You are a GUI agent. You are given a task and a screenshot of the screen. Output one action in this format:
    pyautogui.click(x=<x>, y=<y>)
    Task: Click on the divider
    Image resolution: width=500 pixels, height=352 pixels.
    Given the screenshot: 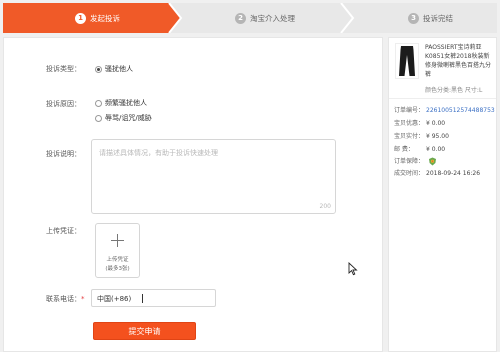 What is the action you would take?
    pyautogui.click(x=442, y=98)
    